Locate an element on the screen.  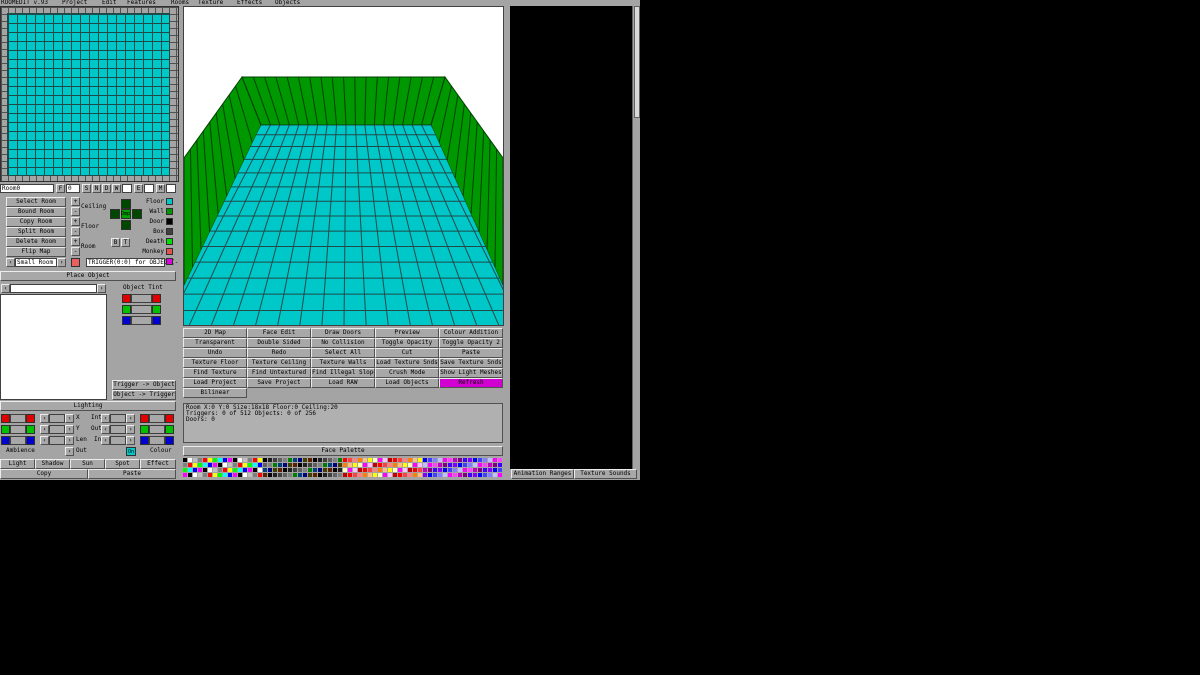
ambience-green-swatch is located at coordinates (5, 429).